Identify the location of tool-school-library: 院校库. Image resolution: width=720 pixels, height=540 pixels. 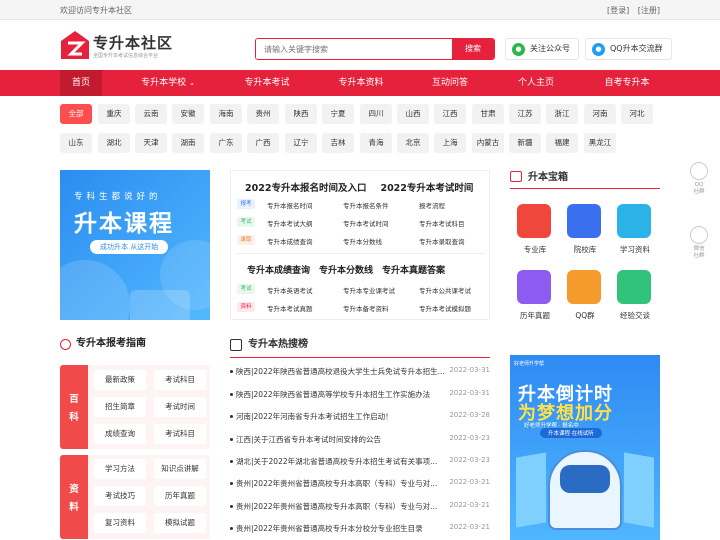
(585, 231).